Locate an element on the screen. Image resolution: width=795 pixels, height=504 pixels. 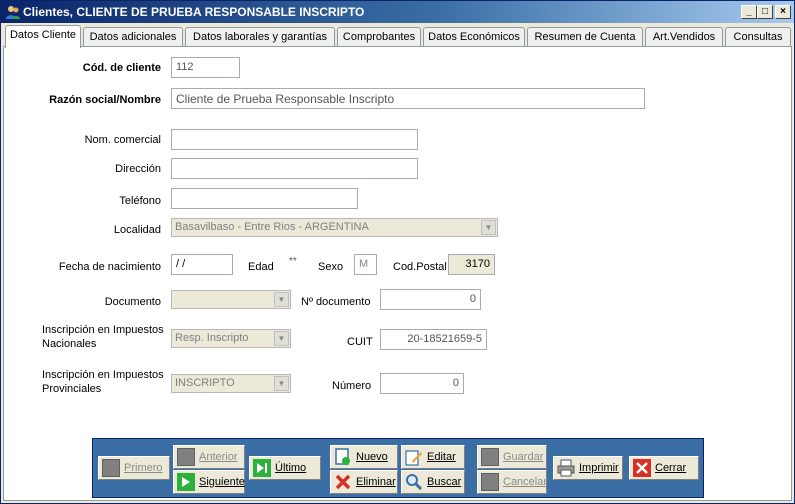
nro-documento-field: 0 is located at coordinates (430, 299).